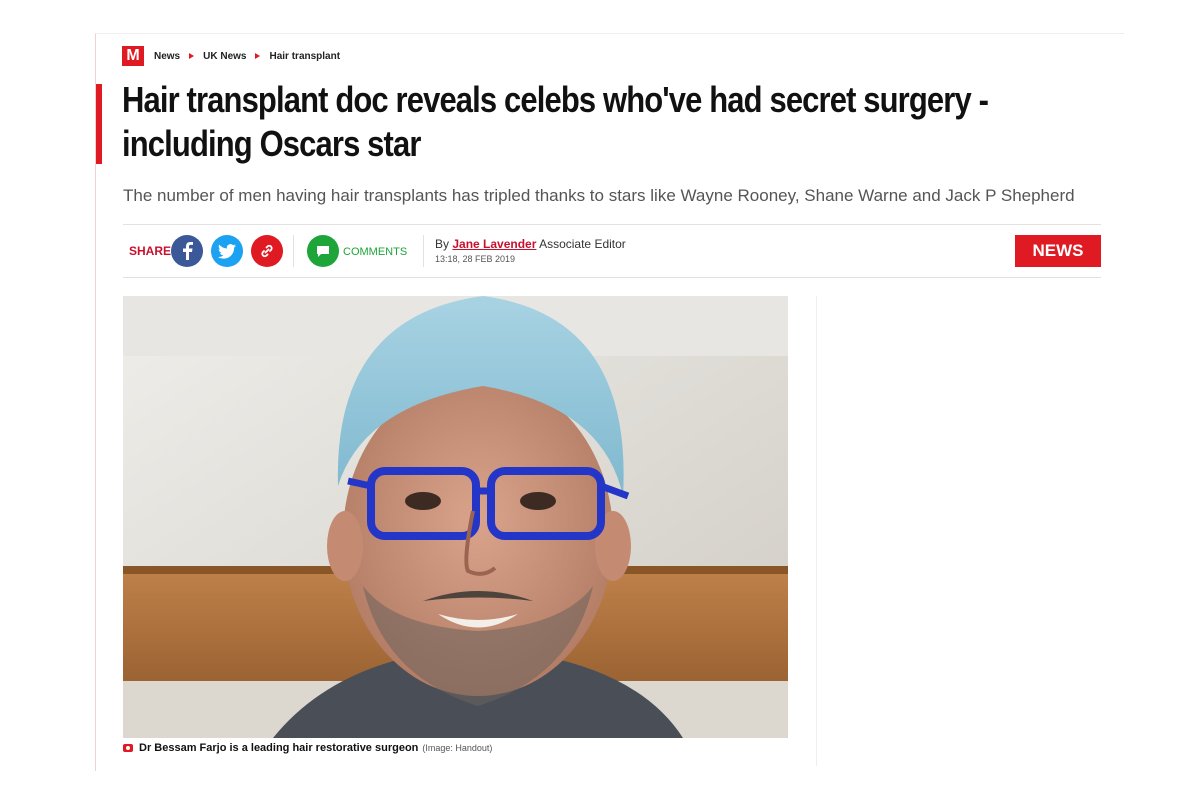 The height and width of the screenshot is (800, 1200). I want to click on twitter-share-button, so click(227, 251).